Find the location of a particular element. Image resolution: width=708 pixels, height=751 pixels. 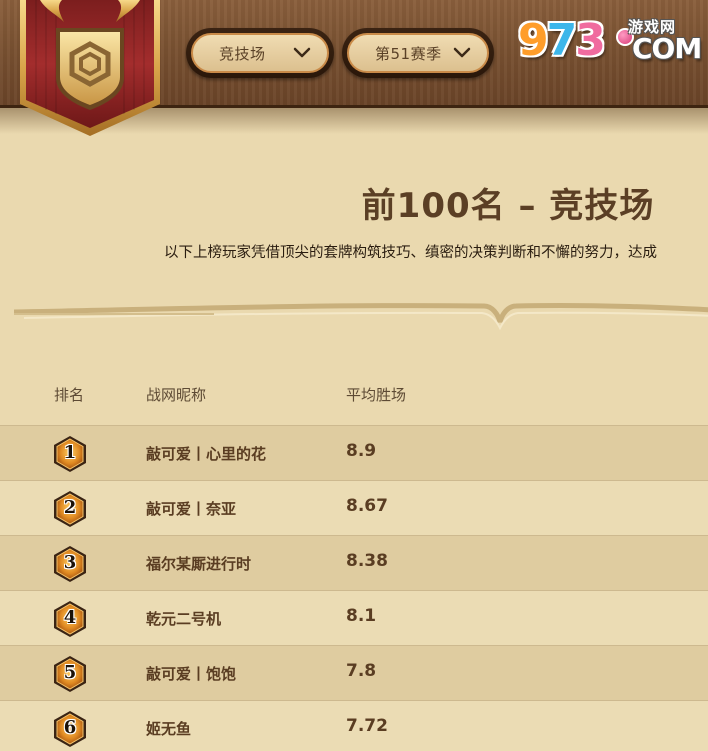

table-row: 5 敲可爱丨饱饱 7.8 is located at coordinates (354, 672).